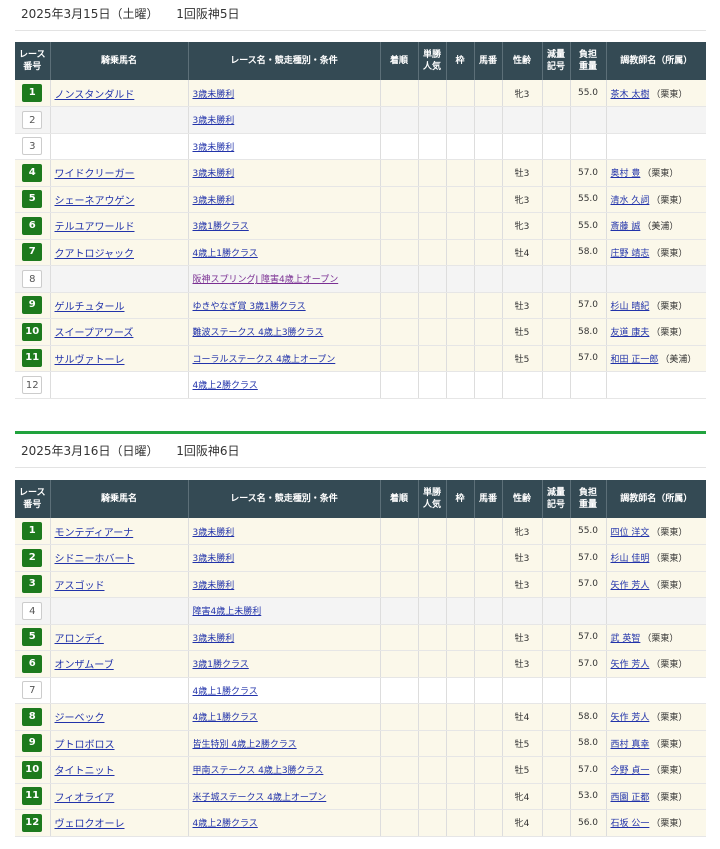 Image resolution: width=720 pixels, height=849 pixels. What do you see at coordinates (95, 201) in the screenshot?
I see `horse-link: シェーネアウゲン` at bounding box center [95, 201].